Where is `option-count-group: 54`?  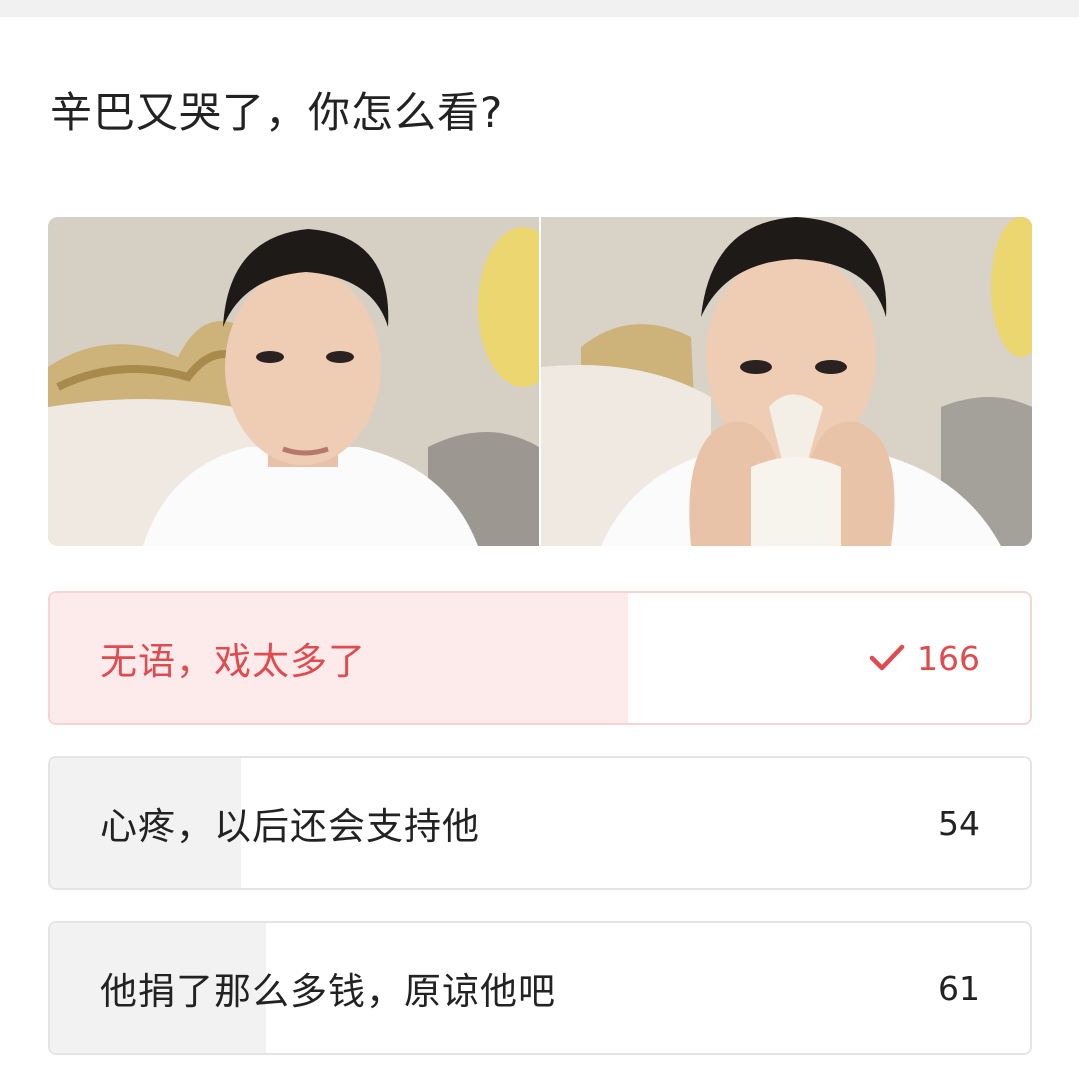 option-count-group: 54 is located at coordinates (959, 823).